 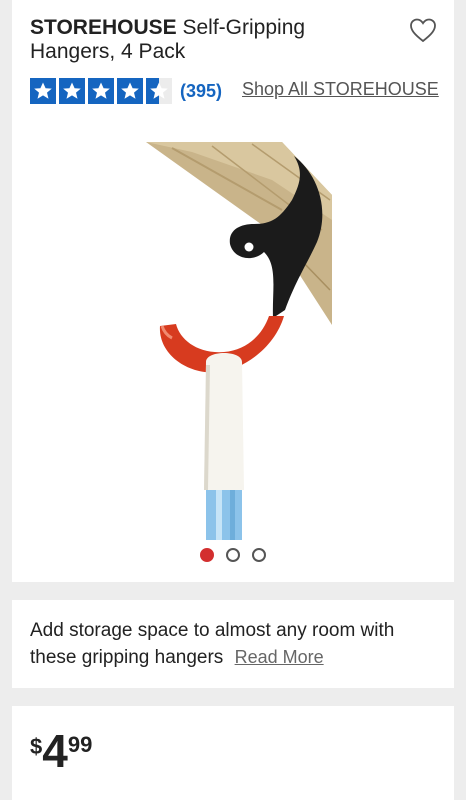 I want to click on image-carousel-dots, so click(x=233, y=555).